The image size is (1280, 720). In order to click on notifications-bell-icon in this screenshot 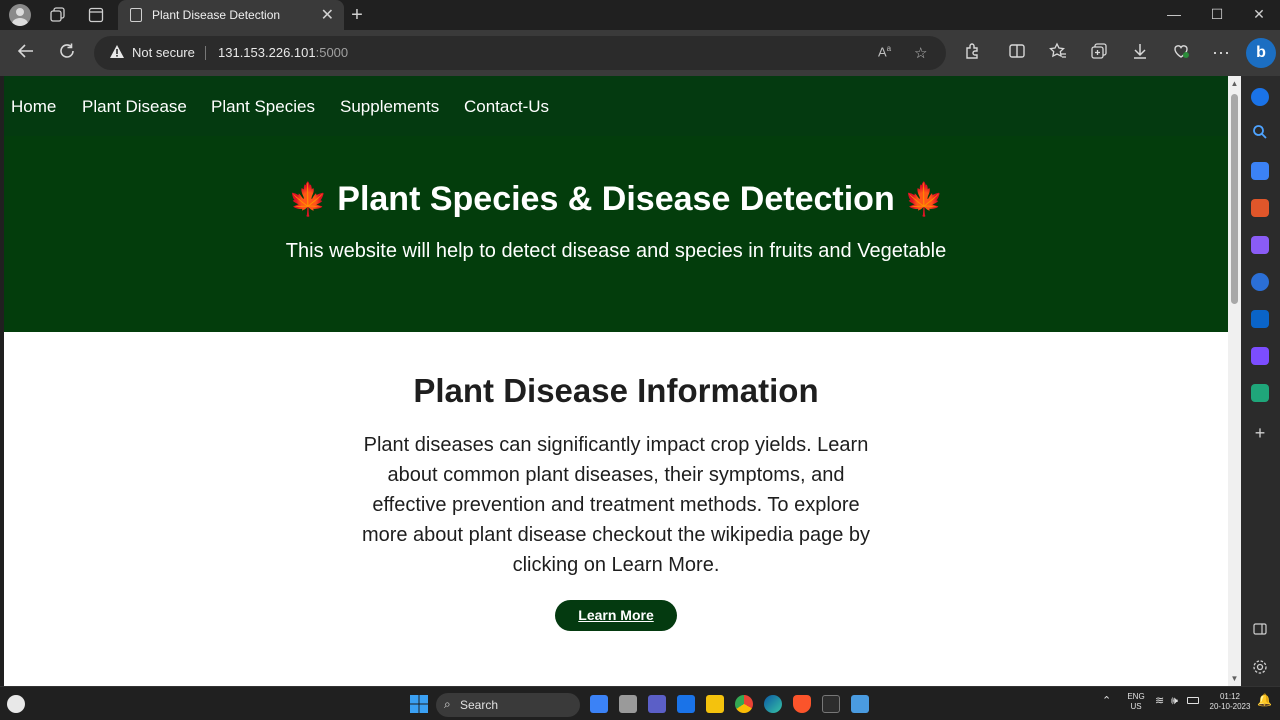, I will do `click(1260, 97)`.